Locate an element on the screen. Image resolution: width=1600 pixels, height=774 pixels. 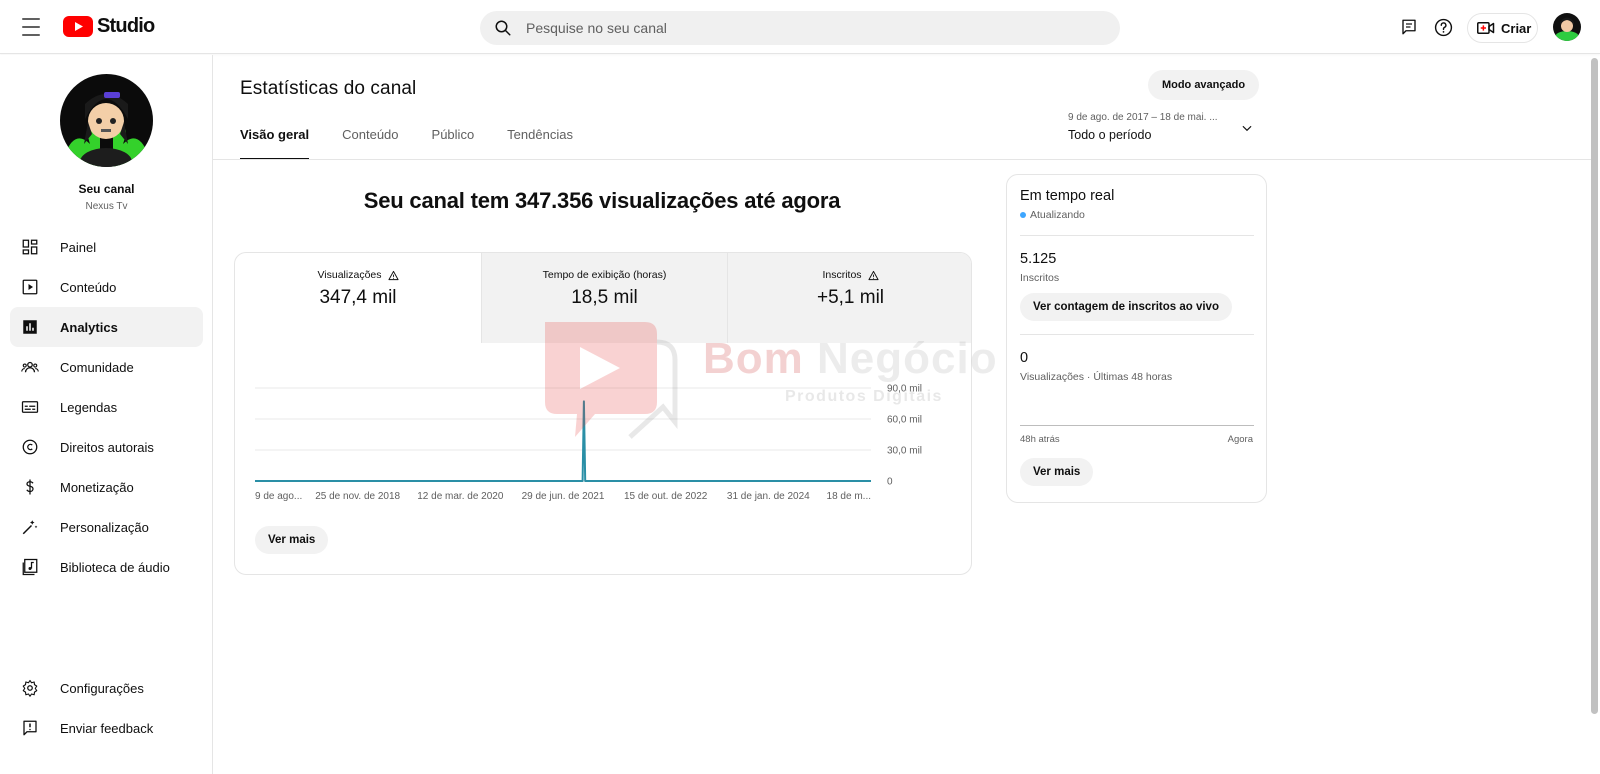
youtube-studio-logo: Studio is located at coordinates (109, 26).